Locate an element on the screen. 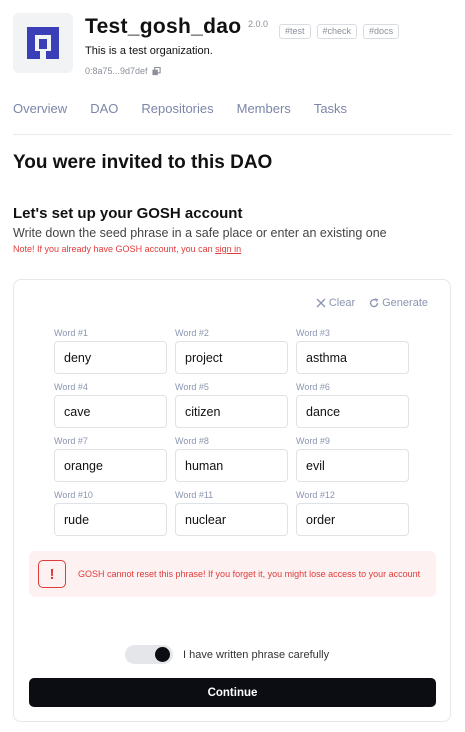 The height and width of the screenshot is (732, 465). word-field: Word #3 is located at coordinates (352, 354).